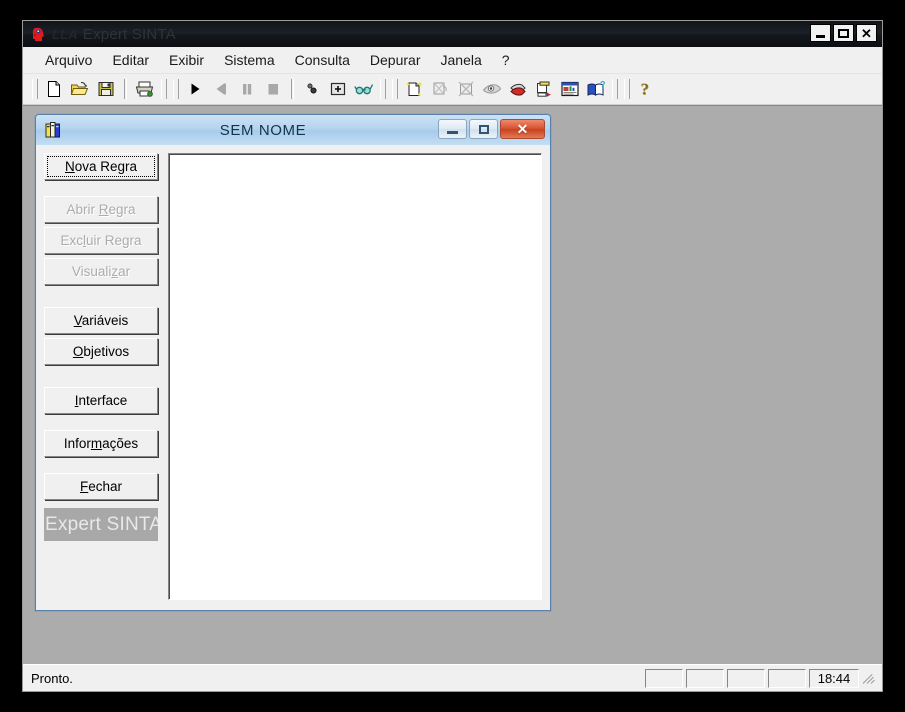 The width and height of the screenshot is (905, 712). What do you see at coordinates (820, 36) in the screenshot?
I see `minimize-icon` at bounding box center [820, 36].